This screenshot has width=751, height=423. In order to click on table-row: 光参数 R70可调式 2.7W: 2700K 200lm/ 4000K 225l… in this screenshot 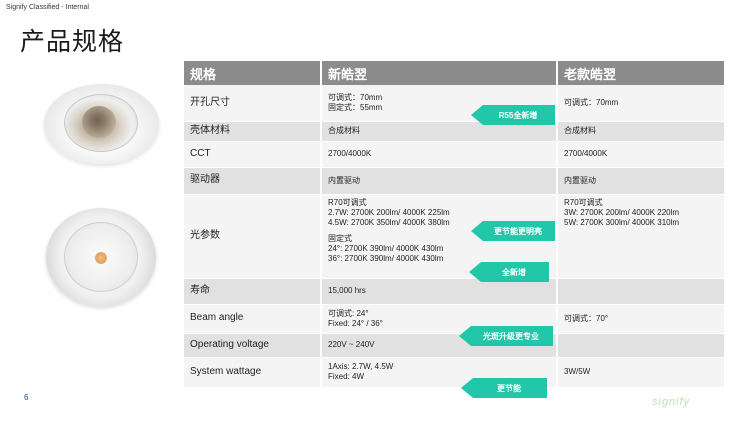, I will do `click(455, 236)`.